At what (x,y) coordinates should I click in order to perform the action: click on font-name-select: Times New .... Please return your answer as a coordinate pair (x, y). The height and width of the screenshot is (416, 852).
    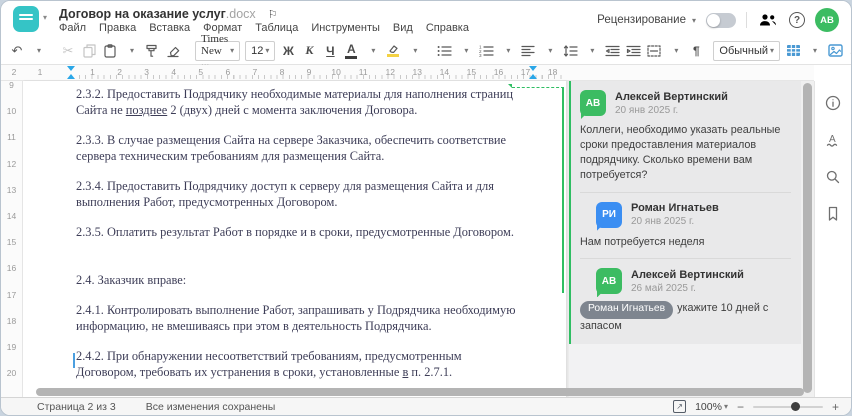
    Looking at the image, I should click on (218, 51).